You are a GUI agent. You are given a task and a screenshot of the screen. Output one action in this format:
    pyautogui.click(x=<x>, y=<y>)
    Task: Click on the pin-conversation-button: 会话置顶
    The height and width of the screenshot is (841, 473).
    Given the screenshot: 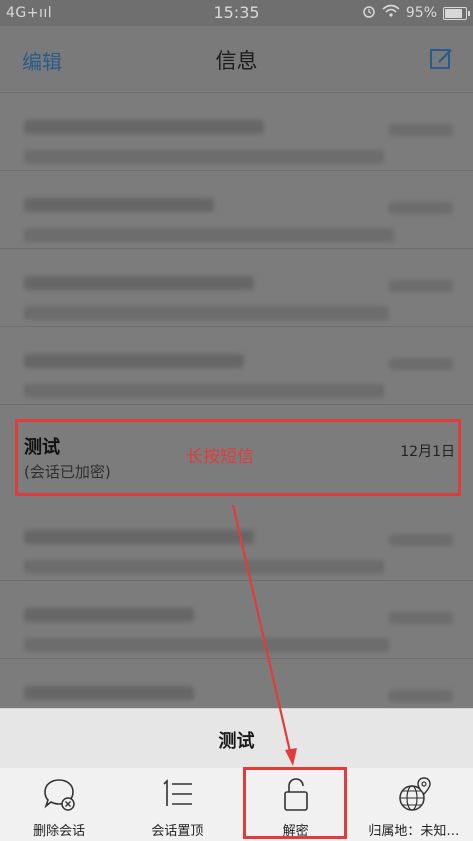 What is the action you would take?
    pyautogui.click(x=177, y=804)
    